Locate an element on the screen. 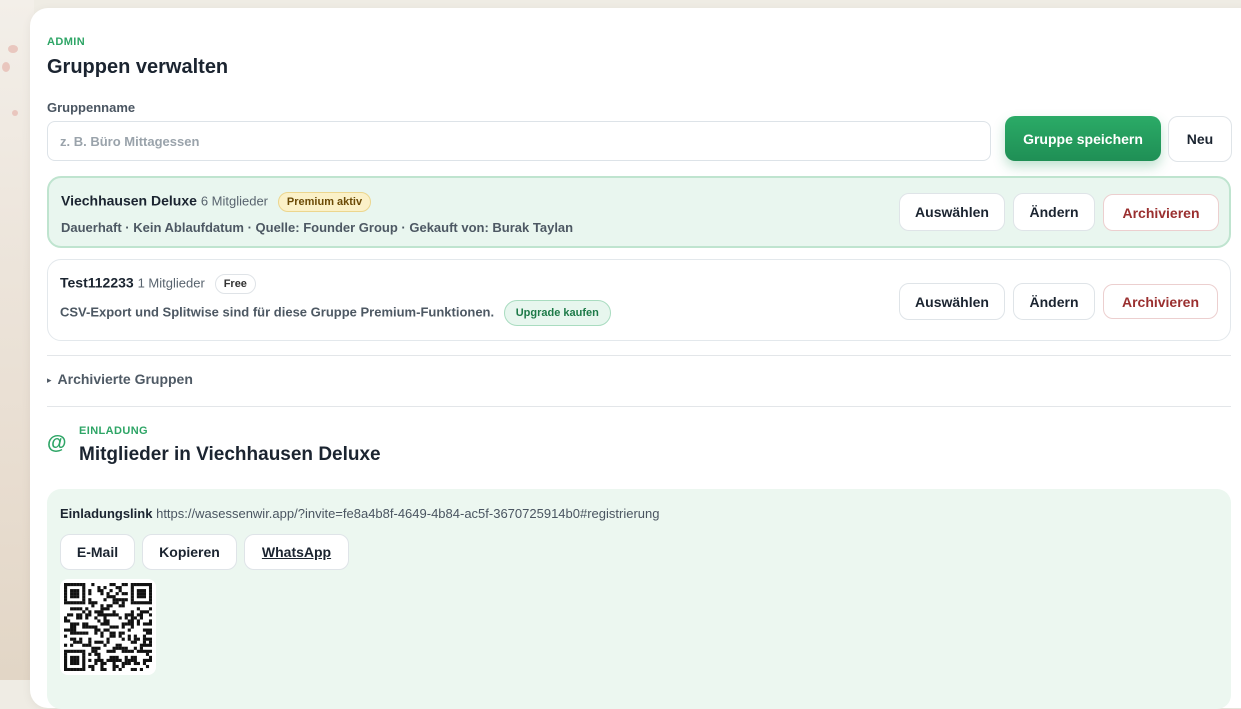 The image size is (1241, 709). save-group-button: Gruppe speichern is located at coordinates (1083, 138).